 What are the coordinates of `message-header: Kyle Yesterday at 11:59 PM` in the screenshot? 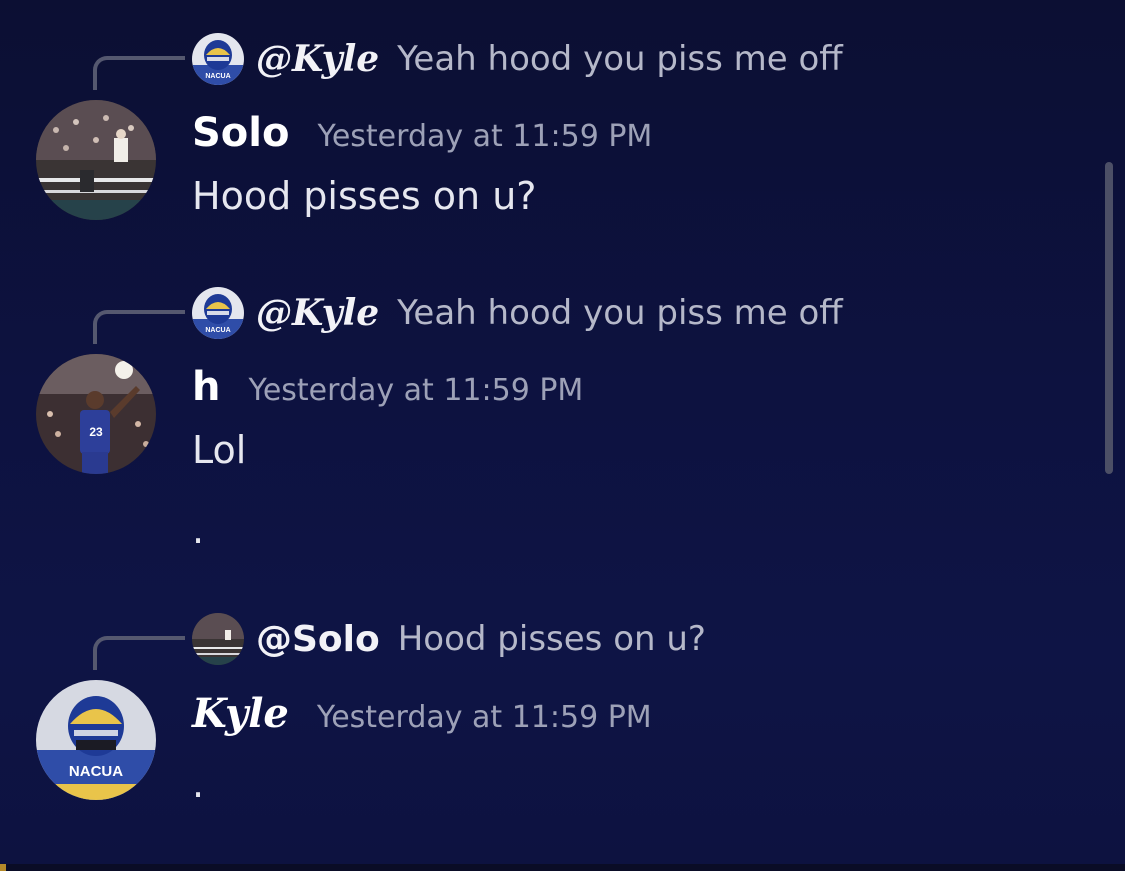 It's located at (422, 713).